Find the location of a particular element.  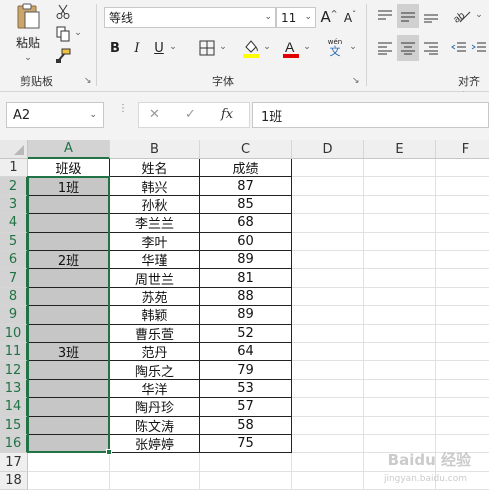

cell-c15: 58 is located at coordinates (246, 425).